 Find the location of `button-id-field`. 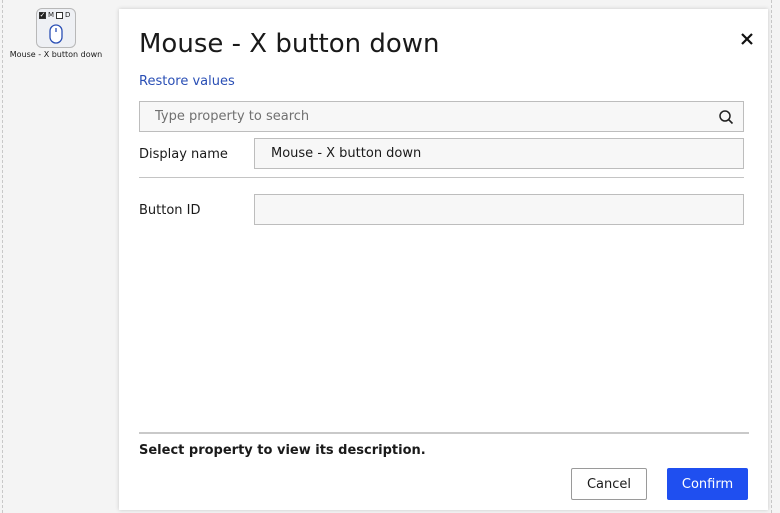

button-id-field is located at coordinates (499, 209).